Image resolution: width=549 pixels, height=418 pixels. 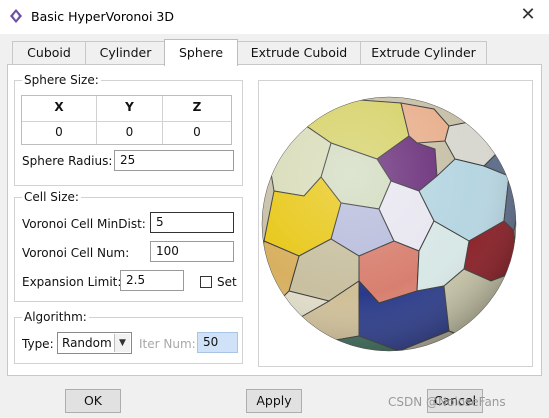 What do you see at coordinates (167, 344) in the screenshot?
I see `iter-num-label: Iter Num:` at bounding box center [167, 344].